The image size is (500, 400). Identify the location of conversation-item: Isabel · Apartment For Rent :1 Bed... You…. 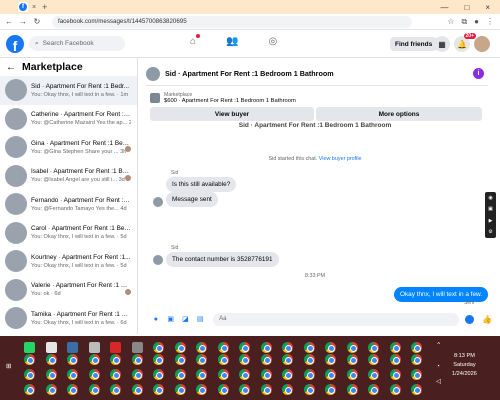
(68, 176).